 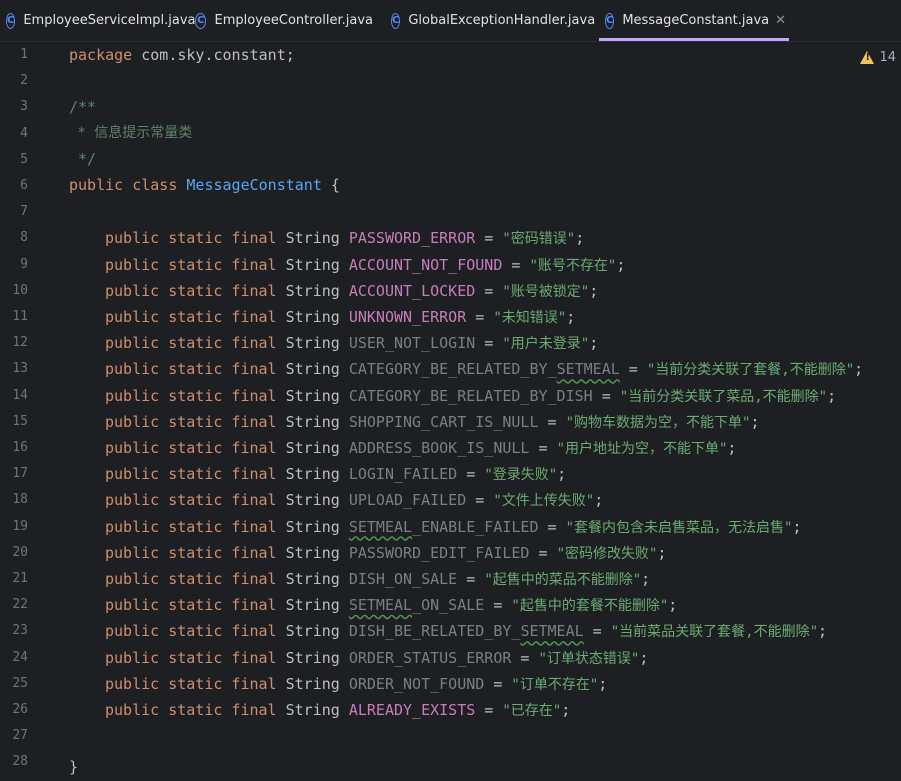 What do you see at coordinates (24, 54) in the screenshot?
I see `line-number: 1` at bounding box center [24, 54].